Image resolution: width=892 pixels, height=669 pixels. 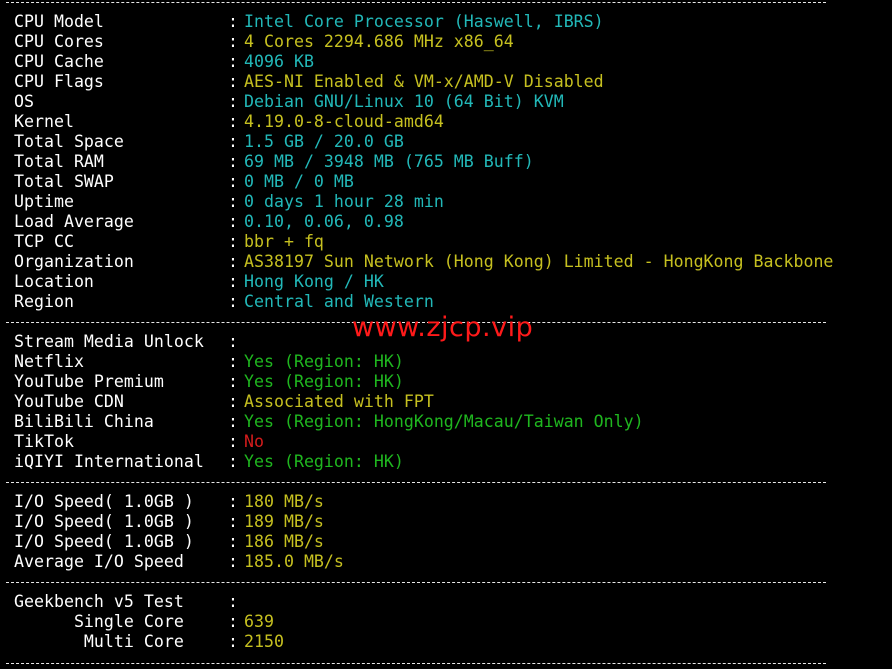 I want to click on row-label: Single Core, so click(x=99, y=621).